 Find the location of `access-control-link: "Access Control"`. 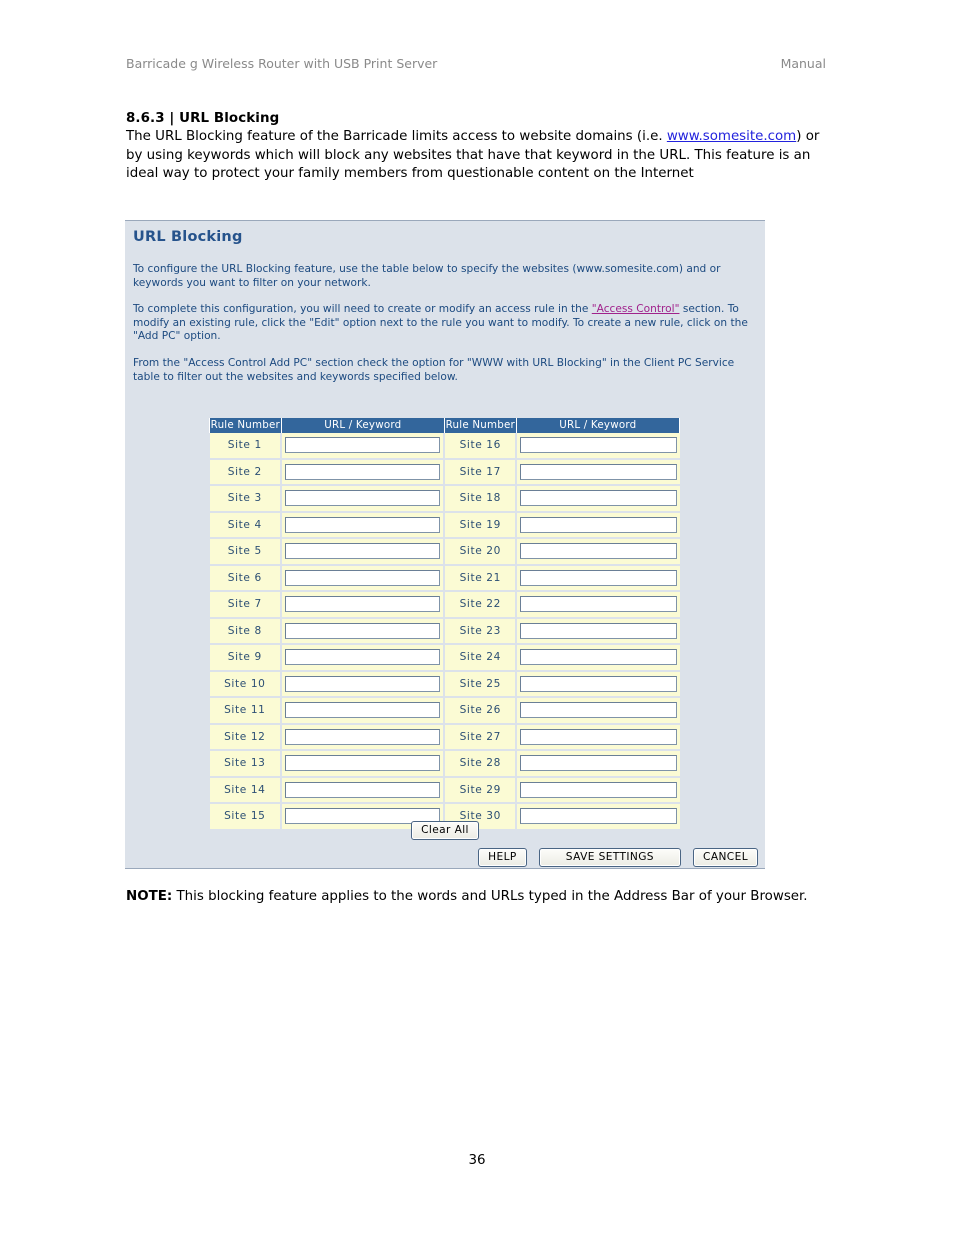

access-control-link: "Access Control" is located at coordinates (636, 309).